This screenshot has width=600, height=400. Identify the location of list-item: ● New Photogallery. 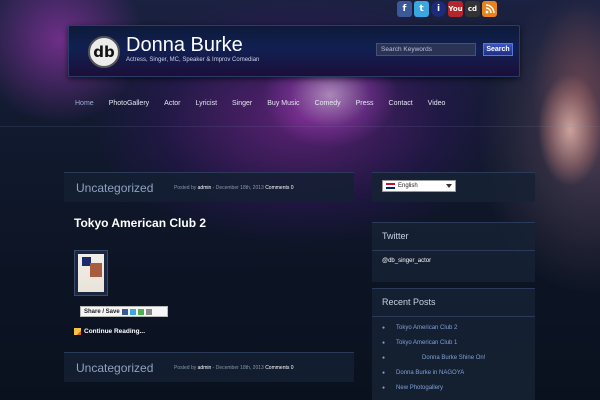
(433, 388).